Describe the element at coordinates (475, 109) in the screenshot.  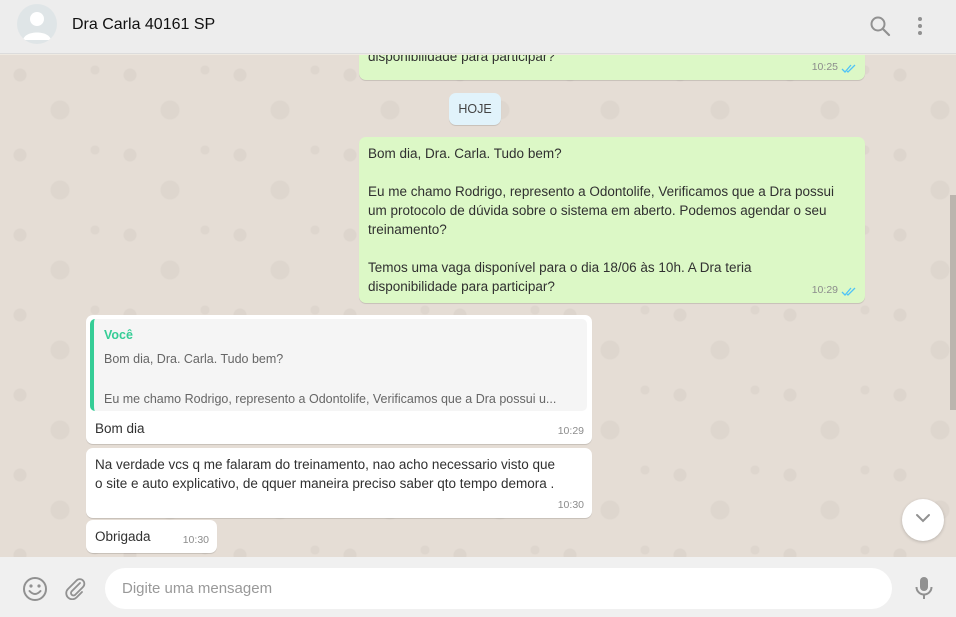
I see `date-divider: HOJE` at that location.